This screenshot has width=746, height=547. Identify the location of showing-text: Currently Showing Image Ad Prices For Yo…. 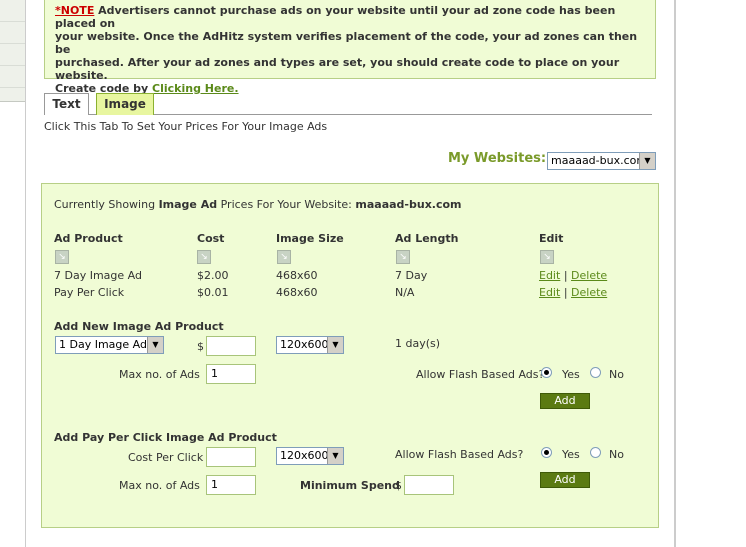
(258, 204).